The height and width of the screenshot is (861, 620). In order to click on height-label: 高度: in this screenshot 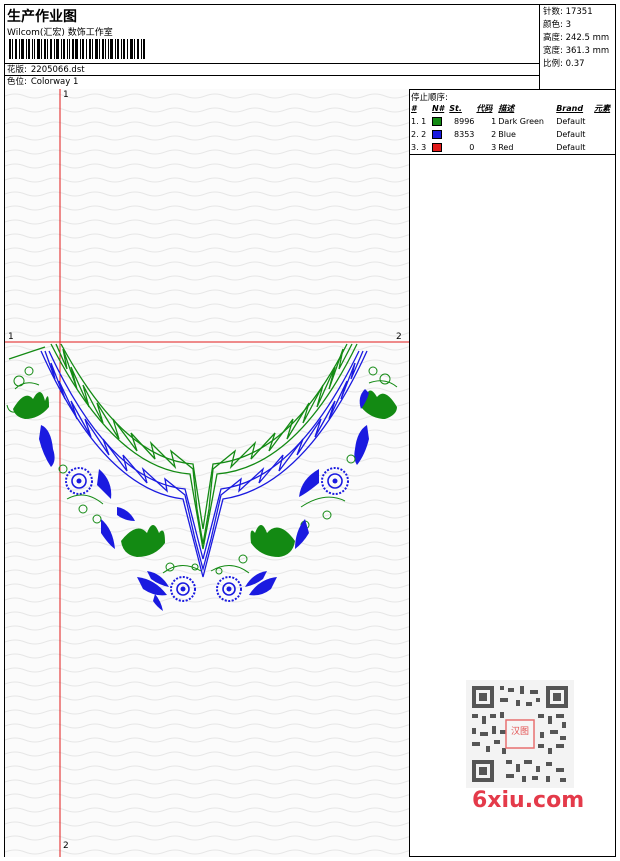, I will do `click(553, 38)`.